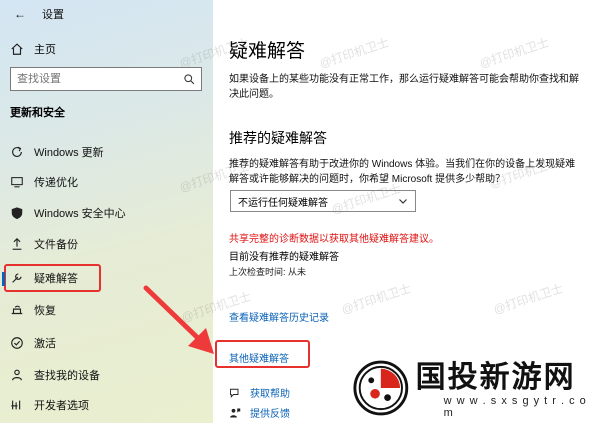 The width and height of the screenshot is (600, 423). I want to click on sidebar-item-label: 传递优化, so click(56, 183).